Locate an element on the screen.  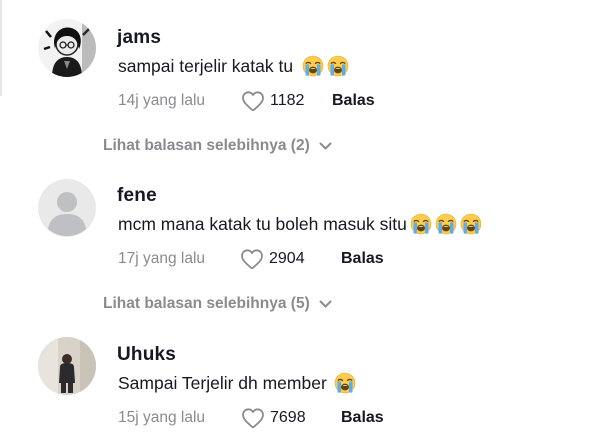
comment-meta: 15j yang lalu 7698 Balas is located at coordinates (299, 419).